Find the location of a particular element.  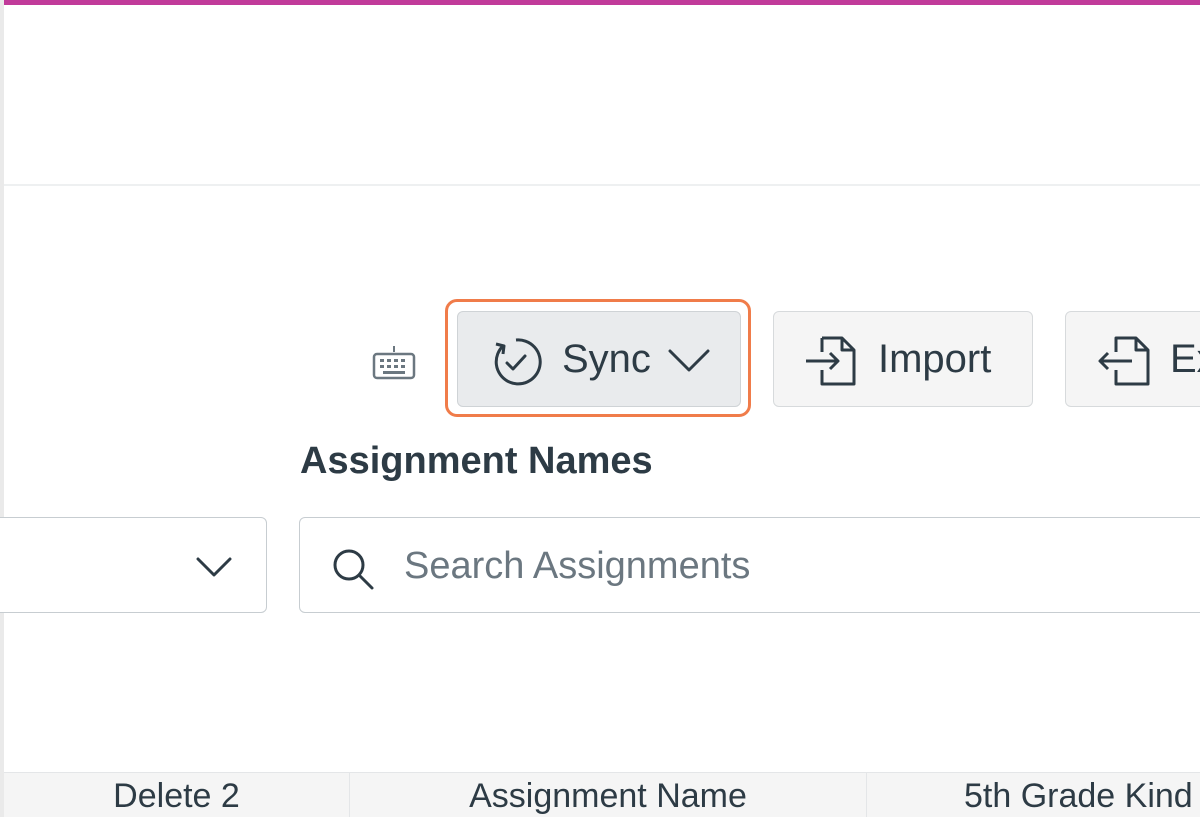

grid-column-header: Delete 2 is located at coordinates (177, 795).